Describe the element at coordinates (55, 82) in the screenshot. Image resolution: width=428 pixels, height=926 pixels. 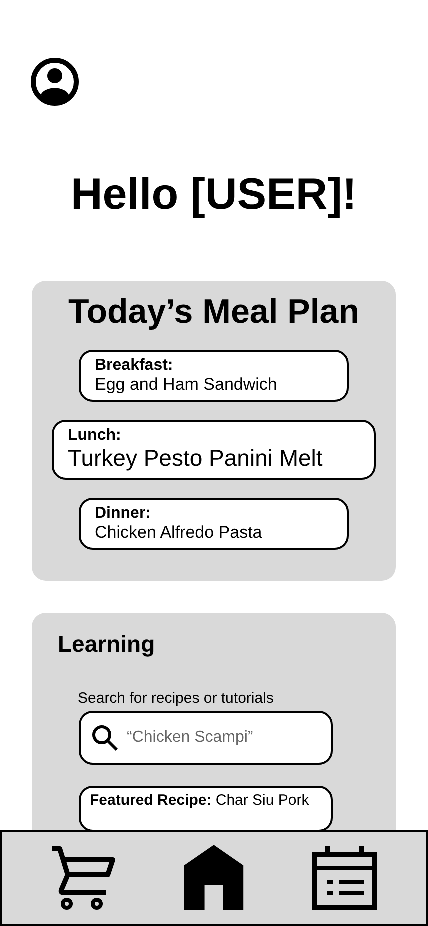
I see `profile-icon` at that location.